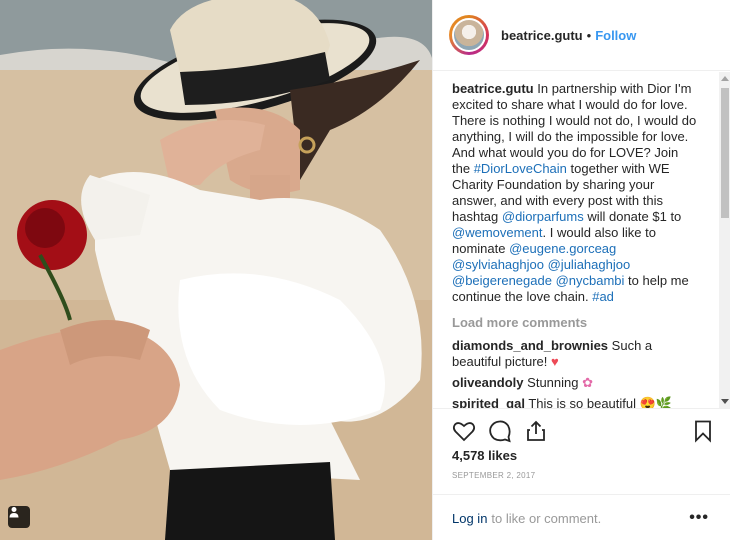 The height and width of the screenshot is (541, 730). I want to click on caption-username: beatrice.gutu, so click(493, 88).